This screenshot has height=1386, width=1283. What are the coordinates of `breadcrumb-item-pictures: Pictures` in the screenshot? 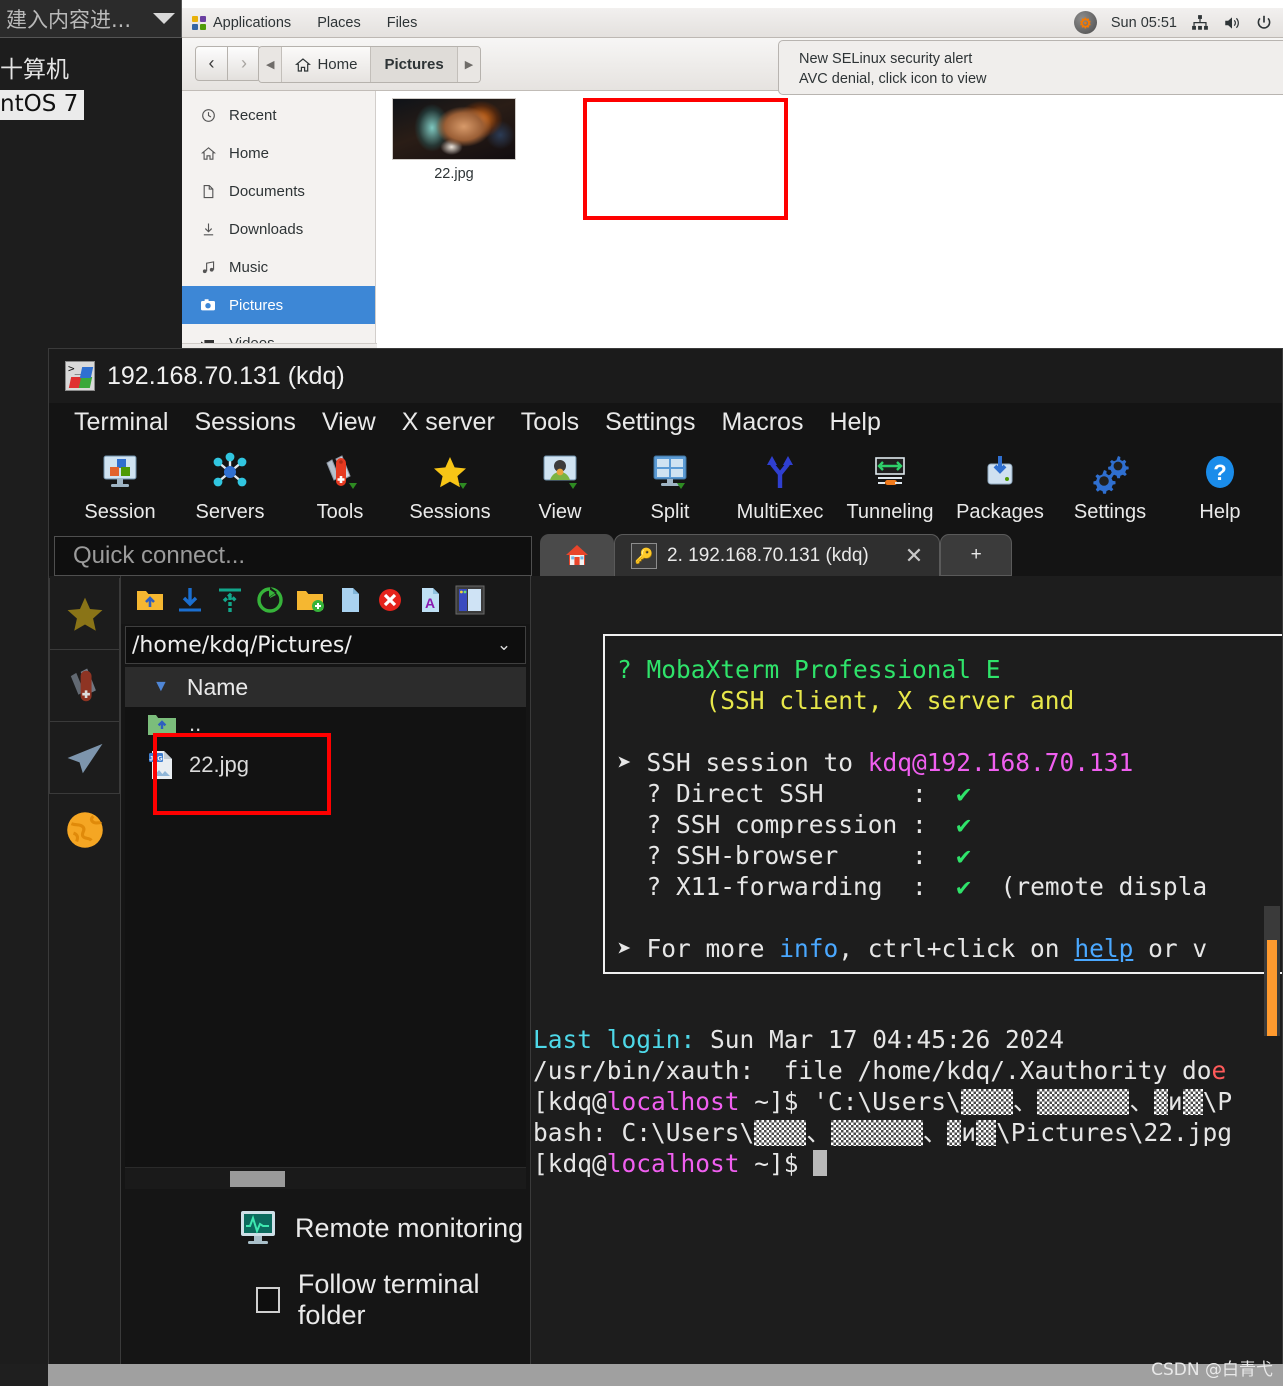 It's located at (414, 64).